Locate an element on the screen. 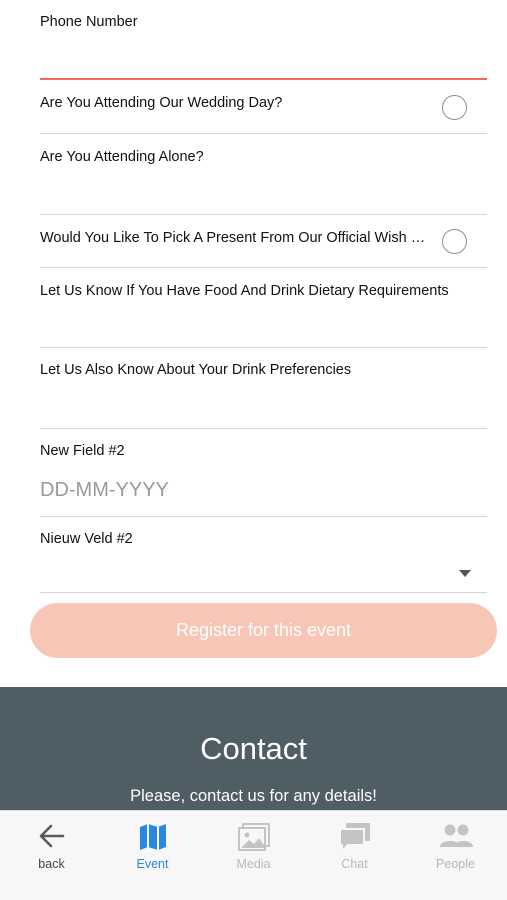  map-icon is located at coordinates (153, 839).